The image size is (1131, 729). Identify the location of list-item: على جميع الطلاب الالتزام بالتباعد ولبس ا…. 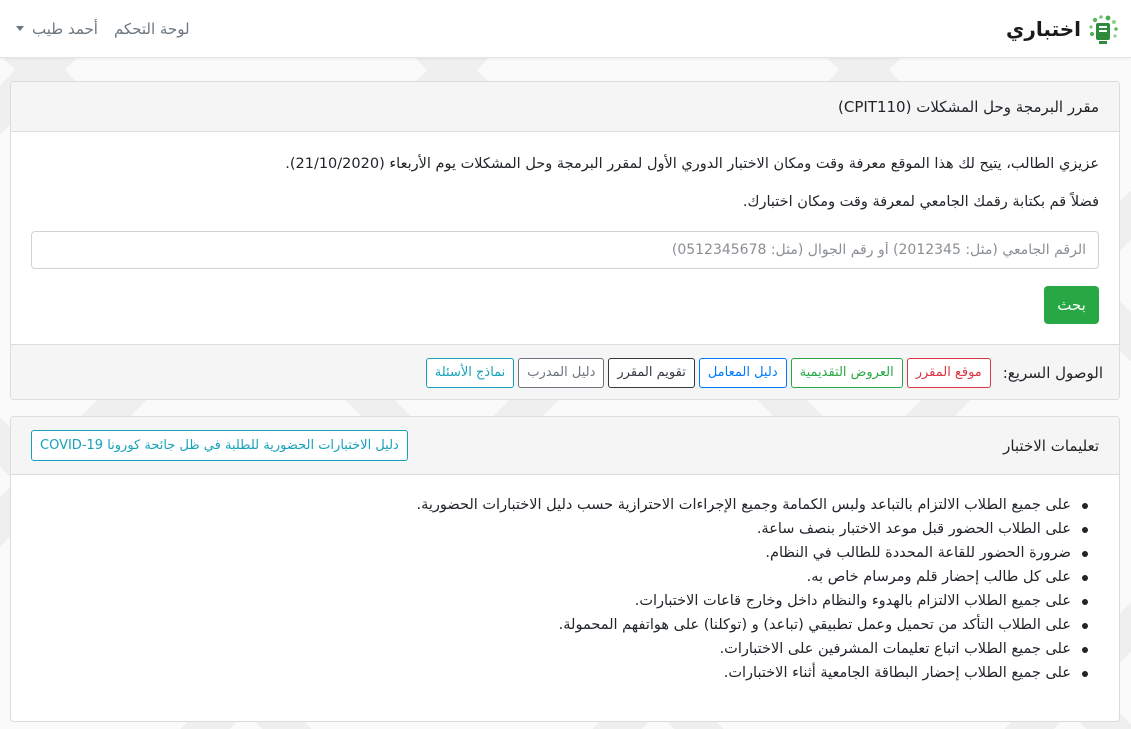
(559, 505).